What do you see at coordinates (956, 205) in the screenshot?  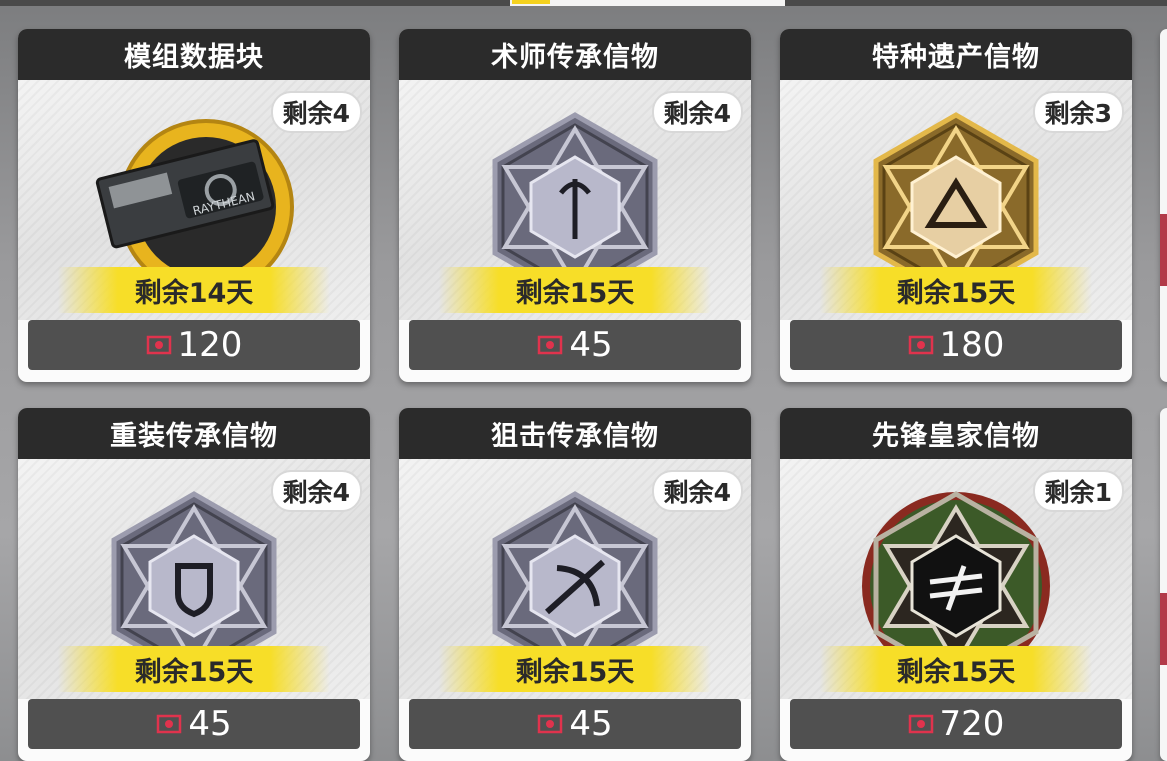 I see `shop-item-specialist-token: 特种遗产信物 剩余3 剩余15天 180` at bounding box center [956, 205].